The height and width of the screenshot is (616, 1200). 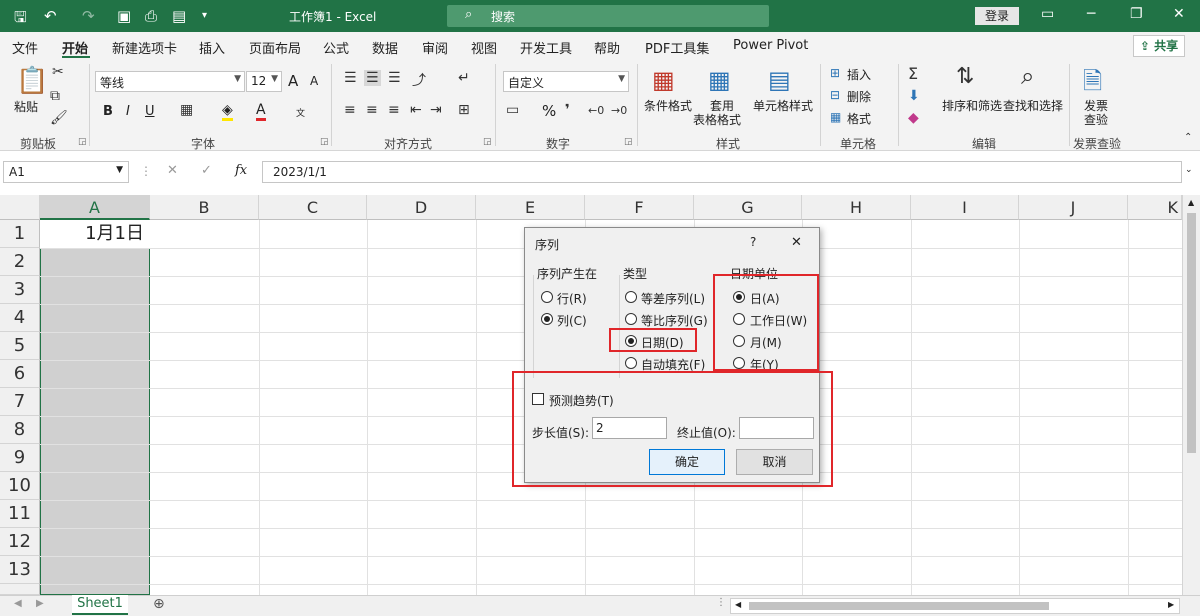 What do you see at coordinates (1073, 207) in the screenshot?
I see `column-header-j: J` at bounding box center [1073, 207].